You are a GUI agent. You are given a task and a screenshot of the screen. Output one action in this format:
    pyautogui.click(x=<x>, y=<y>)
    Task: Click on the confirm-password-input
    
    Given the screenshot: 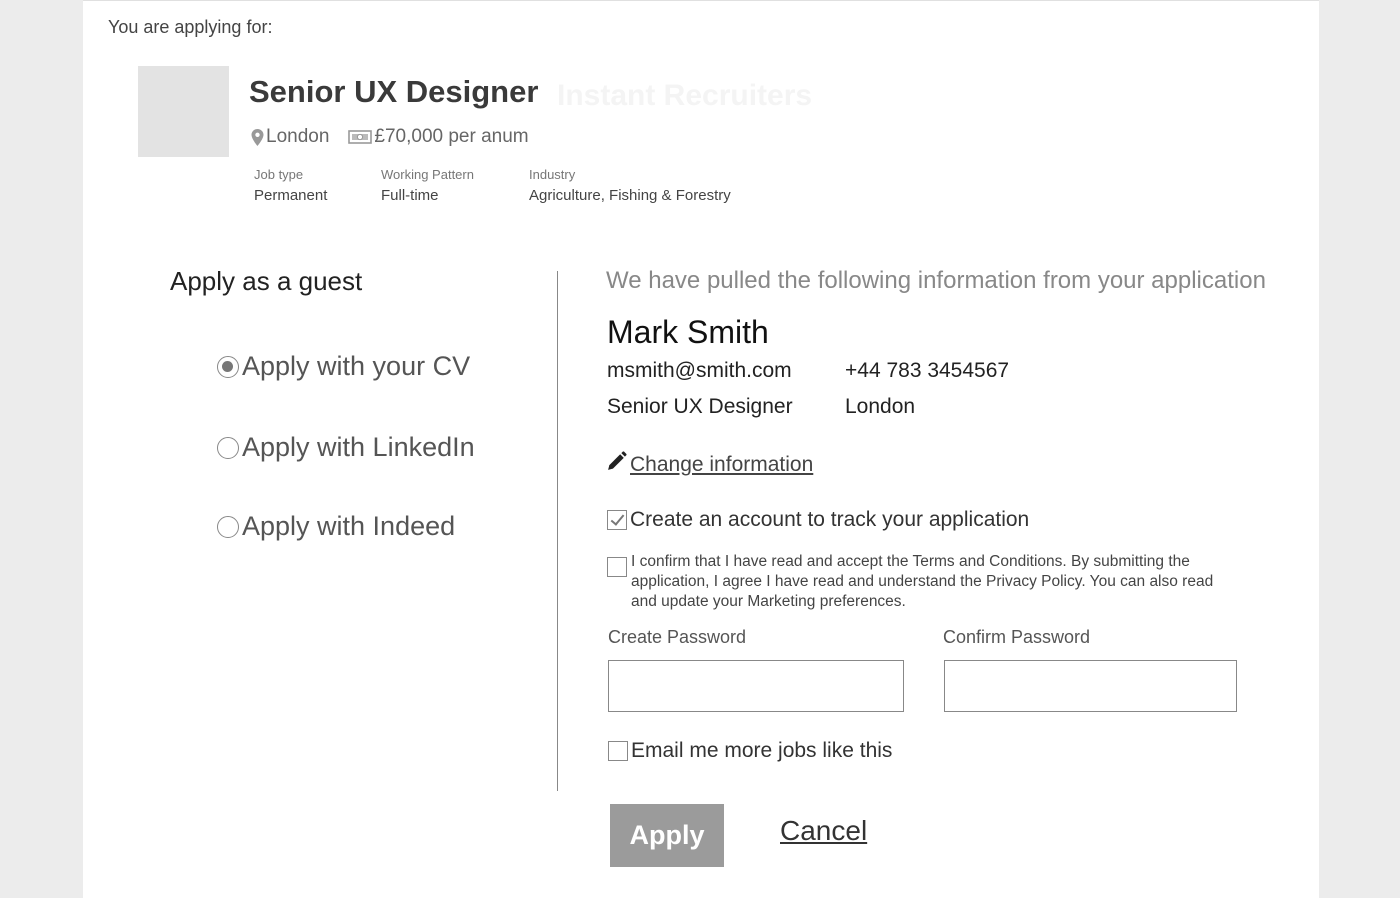 What is the action you would take?
    pyautogui.click(x=1090, y=686)
    